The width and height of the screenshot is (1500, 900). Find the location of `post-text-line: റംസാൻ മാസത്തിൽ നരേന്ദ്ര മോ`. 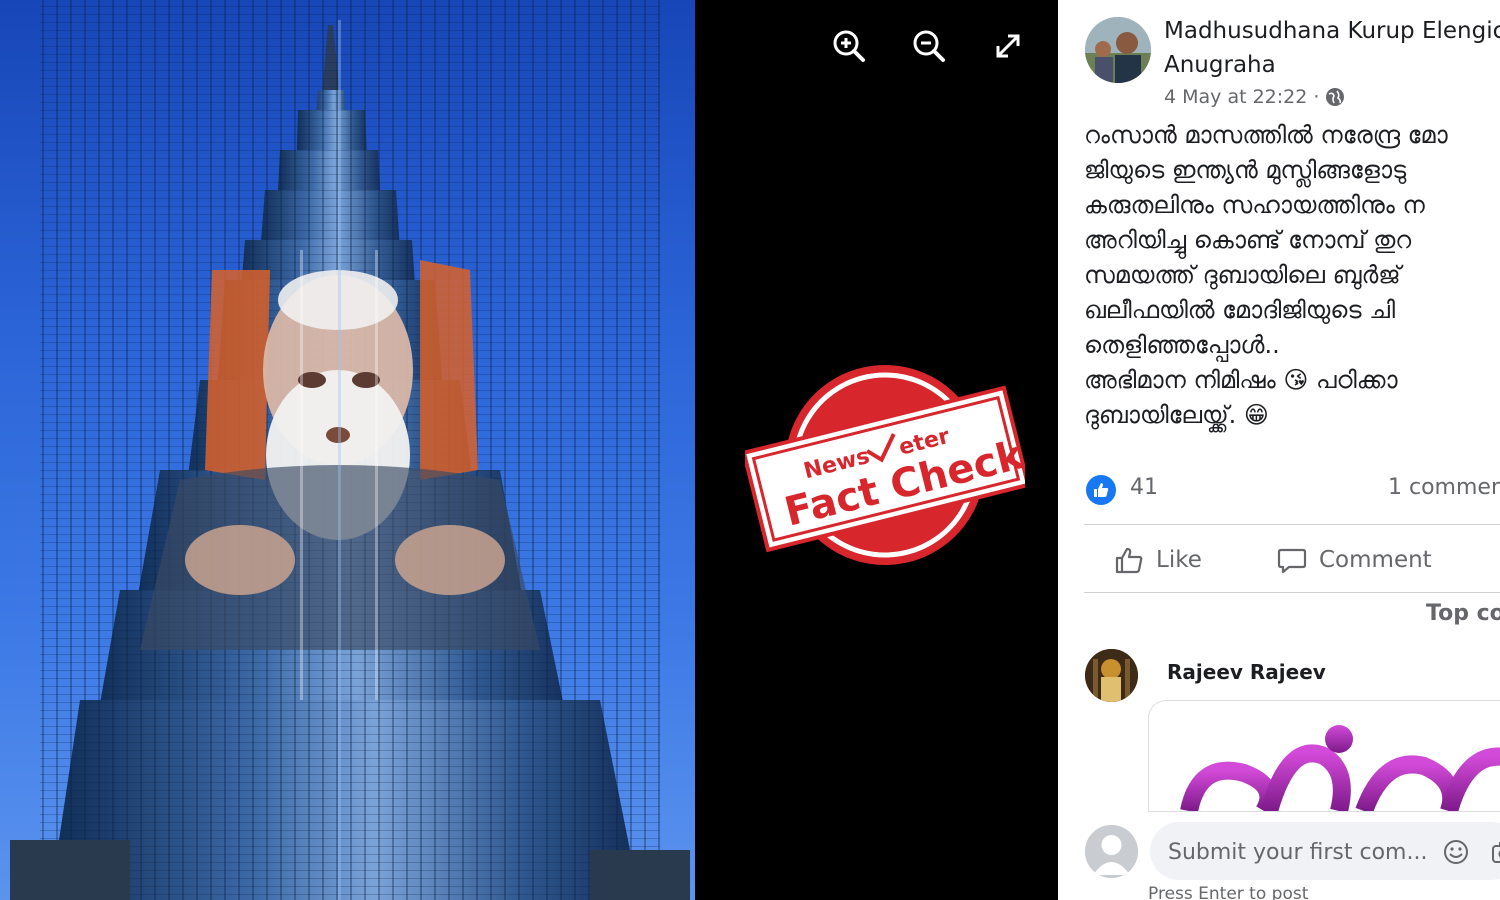

post-text-line: റംസാൻ മാസത്തിൽ നരേന്ദ്ര മോ is located at coordinates (1266, 135).